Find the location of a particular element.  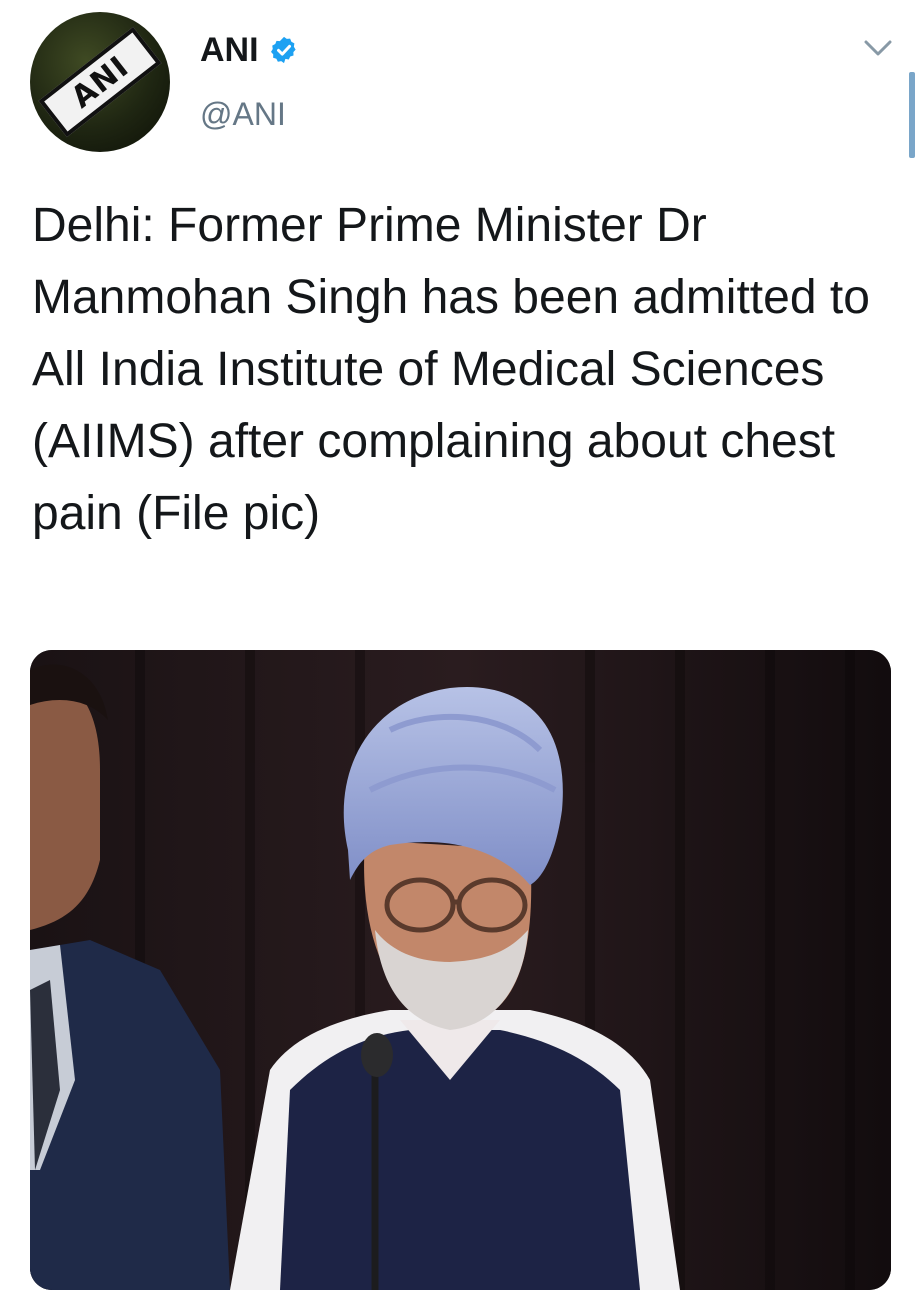

author-avatar: ANI is located at coordinates (100, 82).